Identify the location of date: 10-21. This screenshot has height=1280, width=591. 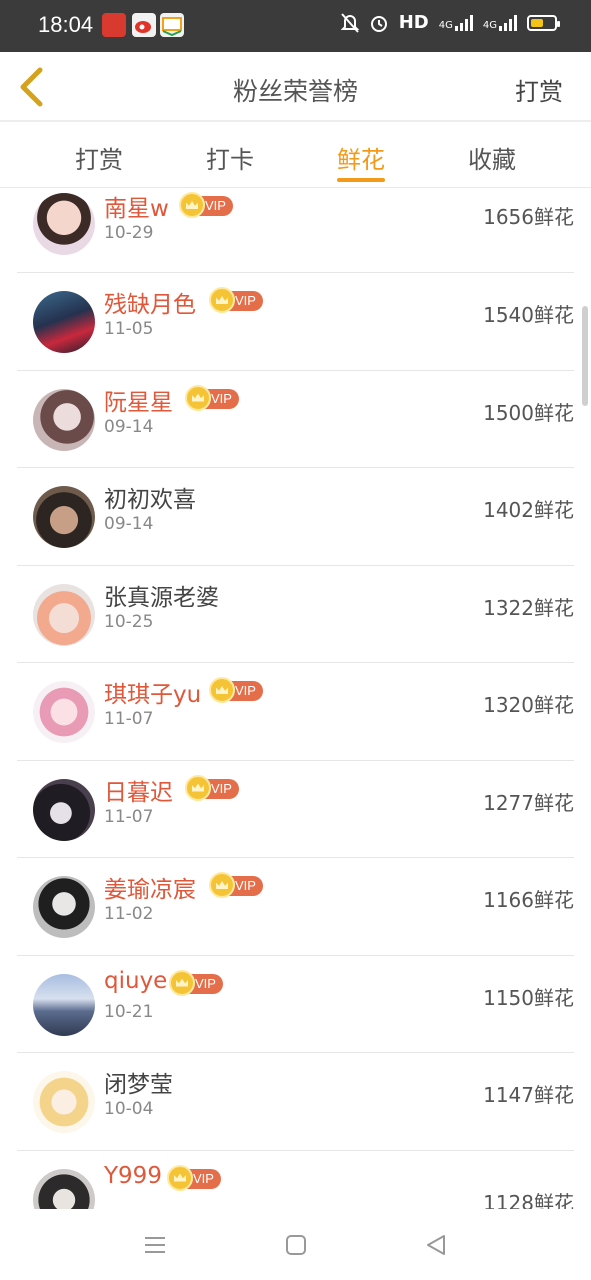
(129, 1011).